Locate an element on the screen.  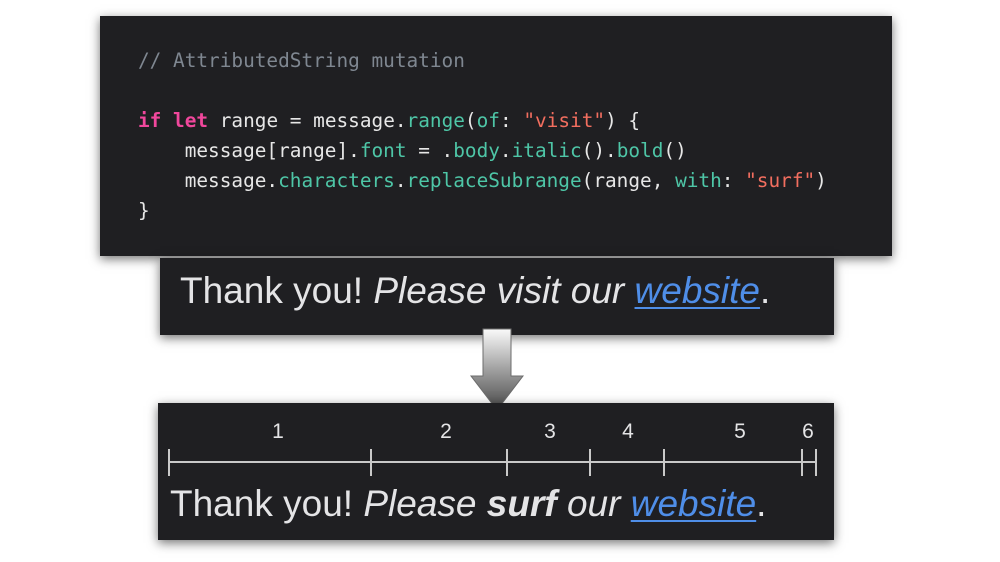
before-result-panel: Thank you! Please visit our website. is located at coordinates (497, 296).